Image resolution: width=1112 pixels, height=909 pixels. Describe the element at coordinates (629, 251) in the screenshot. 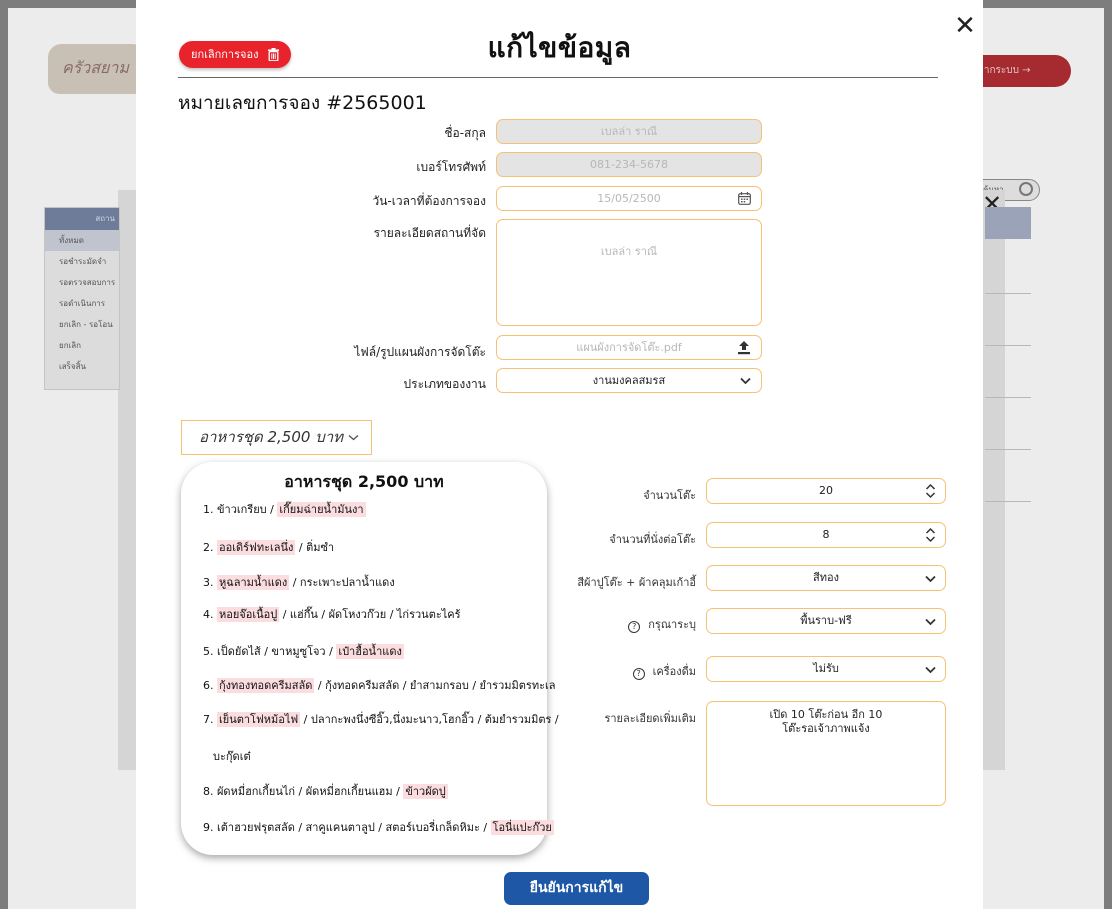

I see `venue-value: เบลล่า ราณี` at that location.